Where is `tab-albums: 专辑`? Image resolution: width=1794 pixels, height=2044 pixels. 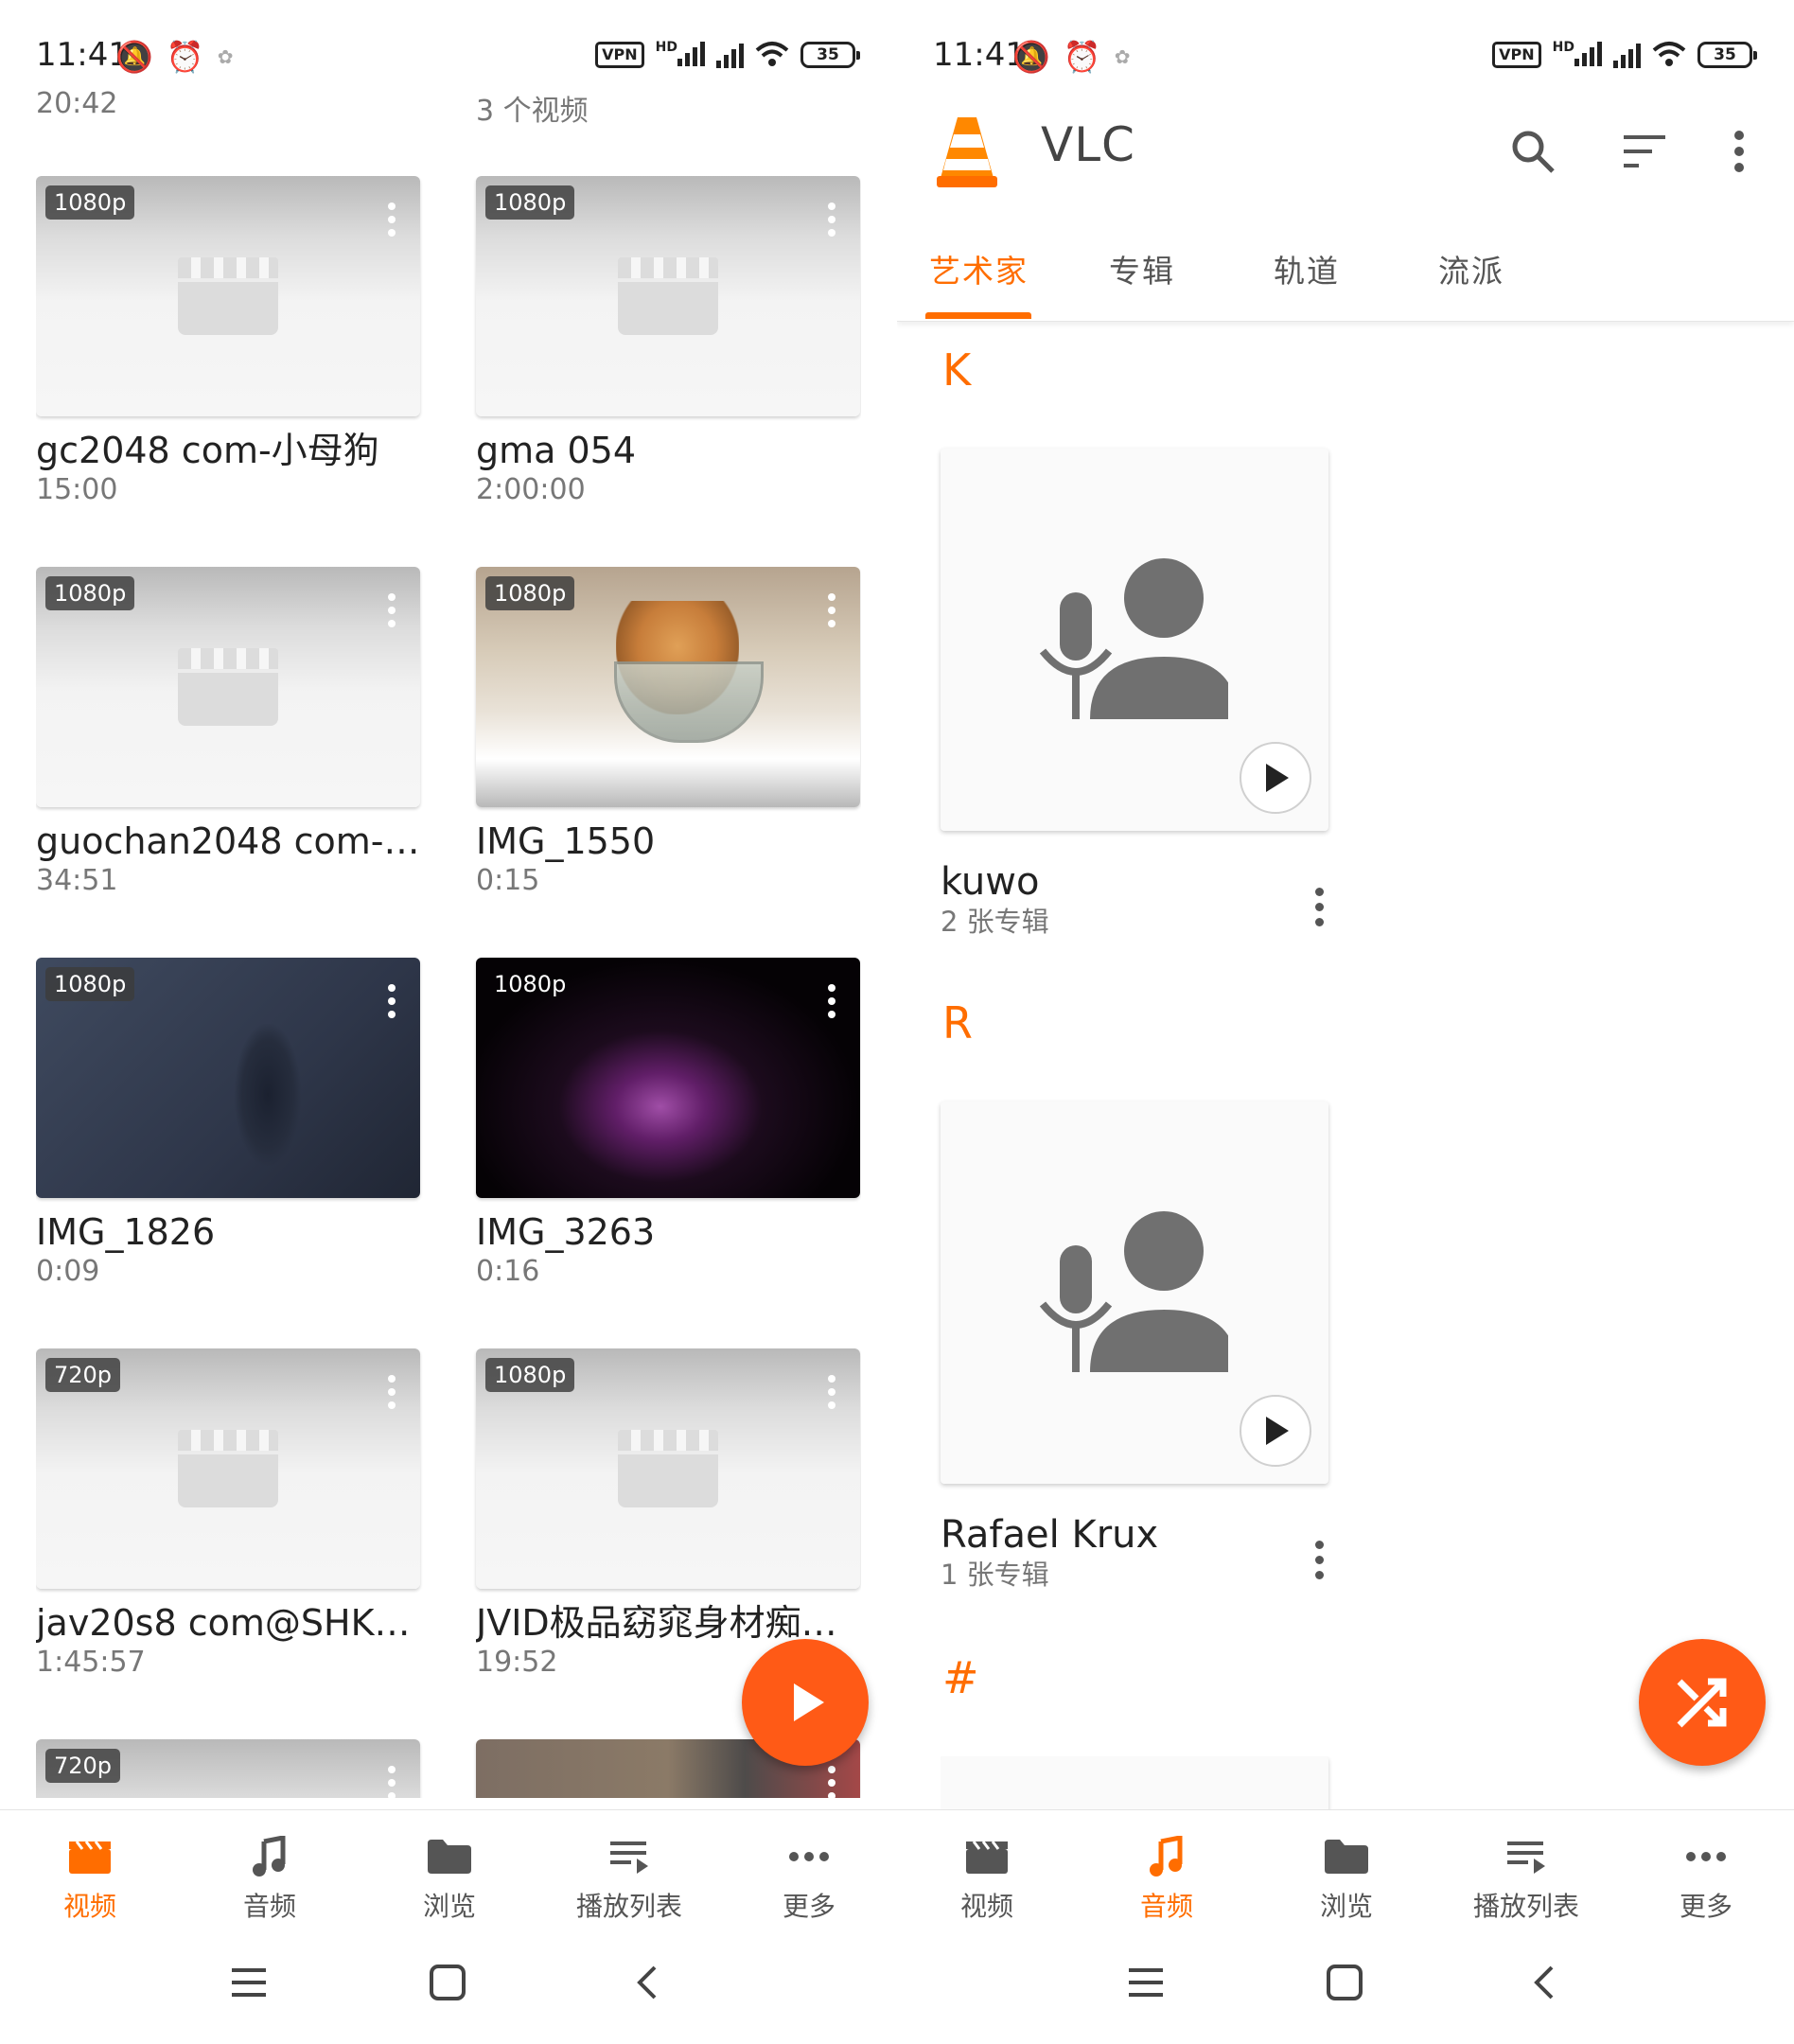 tab-albums: 专辑 is located at coordinates (1142, 268).